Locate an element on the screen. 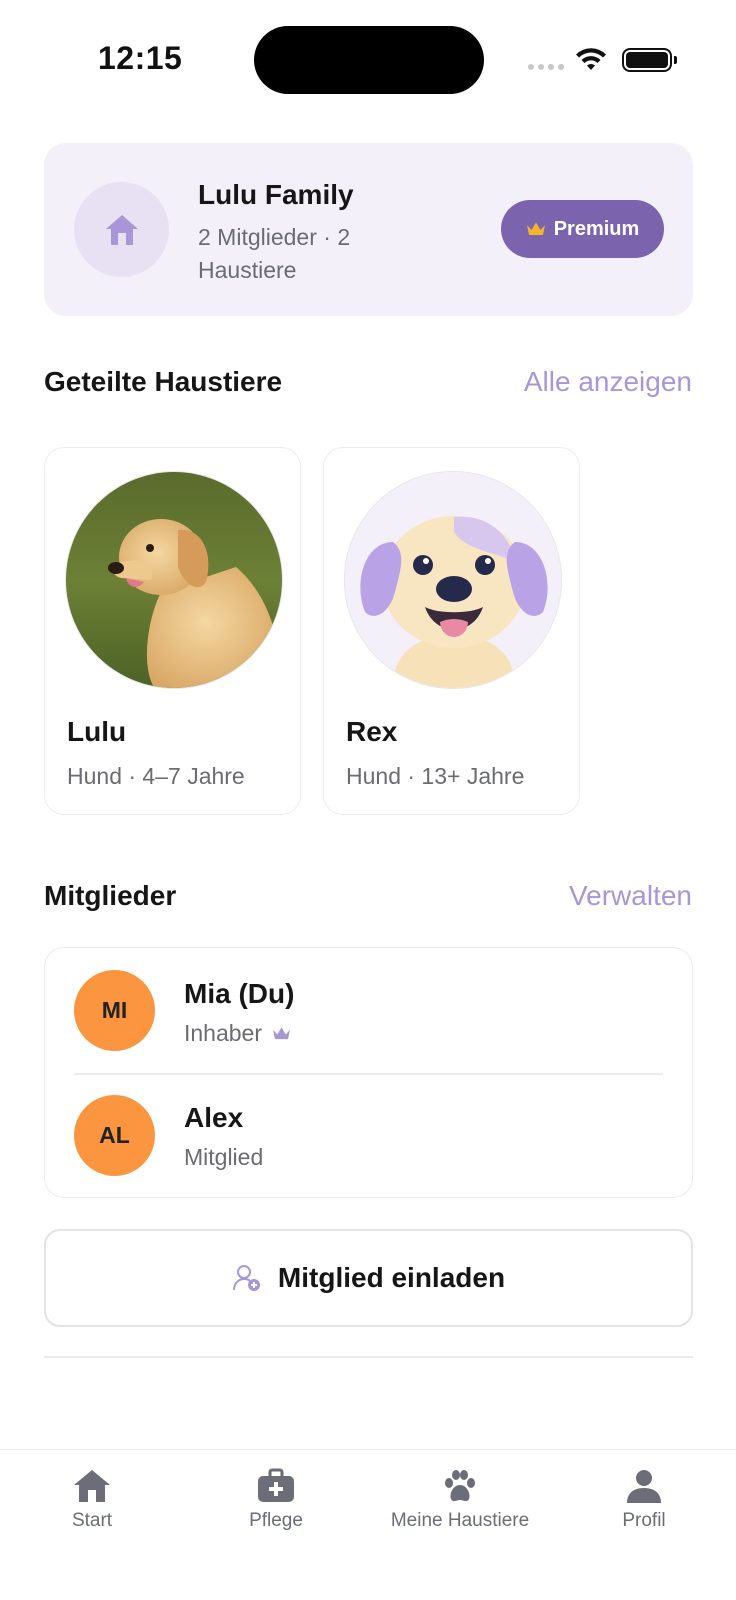 This screenshot has height=1600, width=736. pet-card-lulu: Lulu Hund · 4–7 Jahre is located at coordinates (172, 631).